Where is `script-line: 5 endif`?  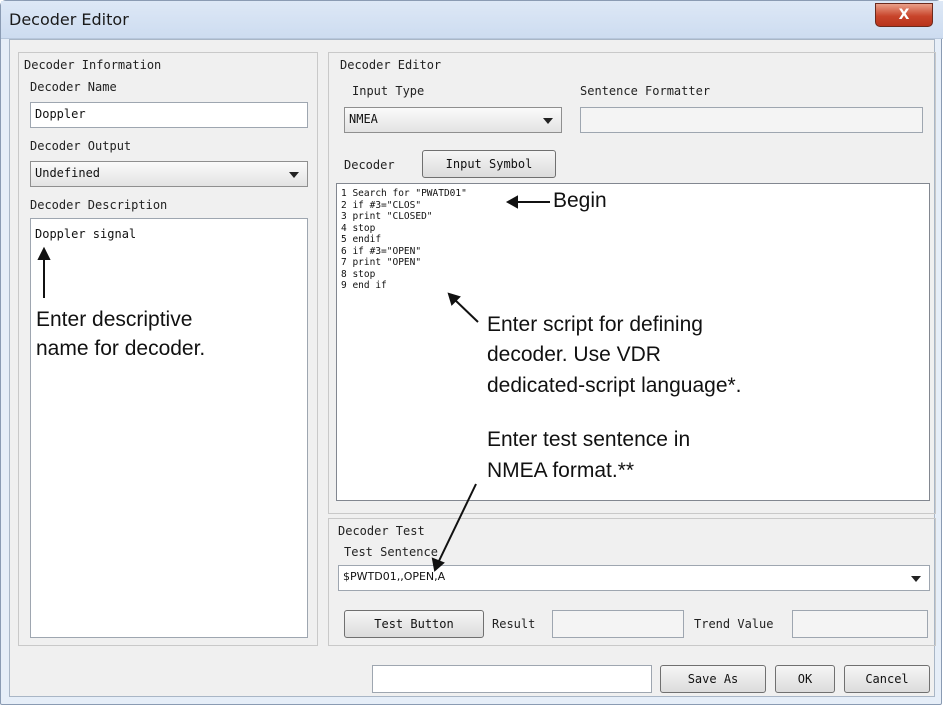 script-line: 5 endif is located at coordinates (361, 239).